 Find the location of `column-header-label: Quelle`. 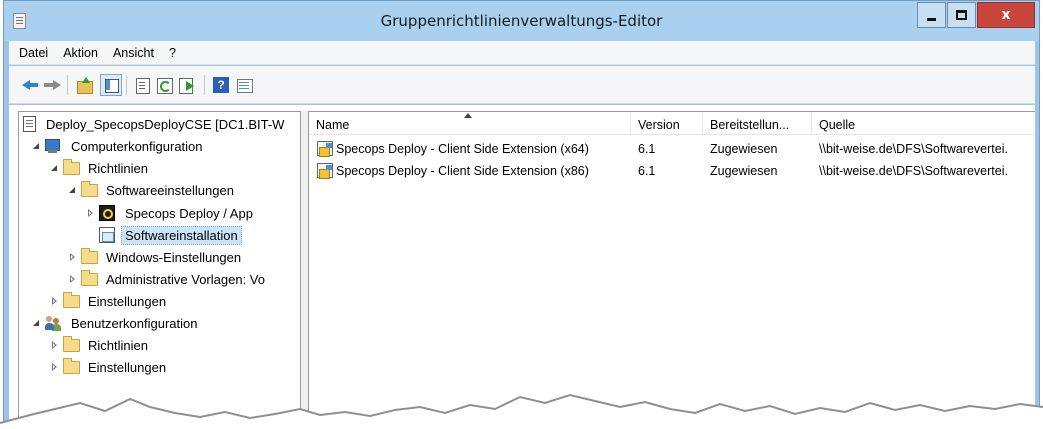

column-header-label: Quelle is located at coordinates (837, 125).